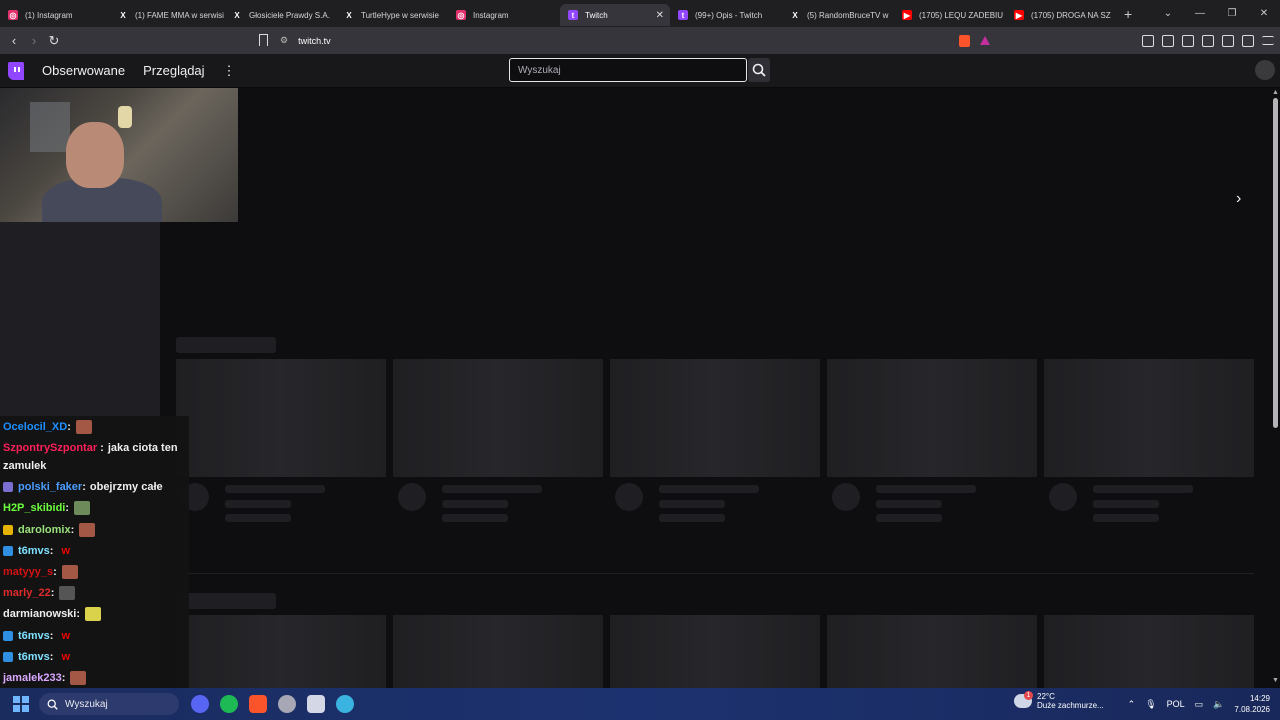  I want to click on browser-tab: ▶ (1705) DROGA NA SZ, so click(1062, 15).